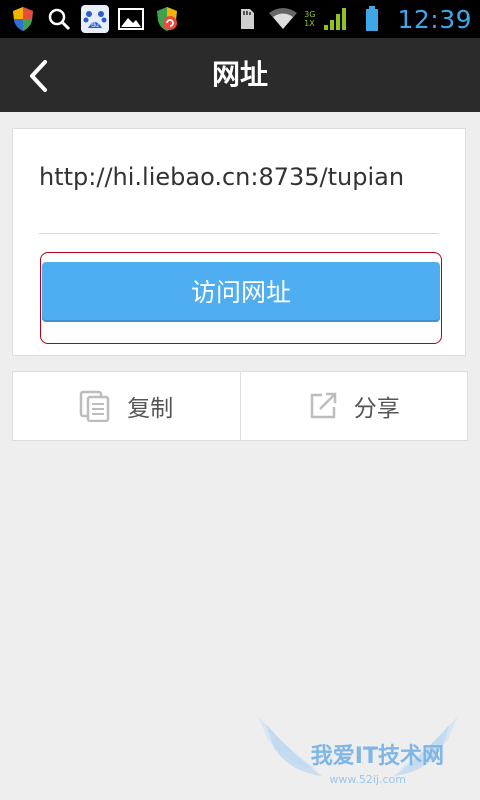 The image size is (480, 800). What do you see at coordinates (372, 19) in the screenshot?
I see `battery-icon` at bounding box center [372, 19].